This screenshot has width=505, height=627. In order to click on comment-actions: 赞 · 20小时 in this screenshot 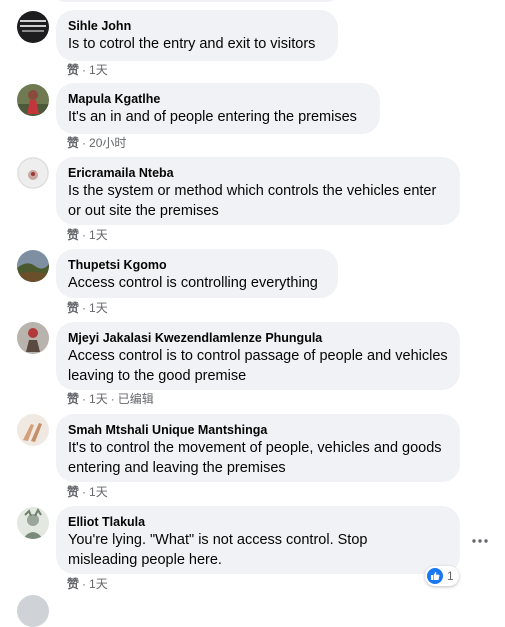, I will do `click(97, 143)`.